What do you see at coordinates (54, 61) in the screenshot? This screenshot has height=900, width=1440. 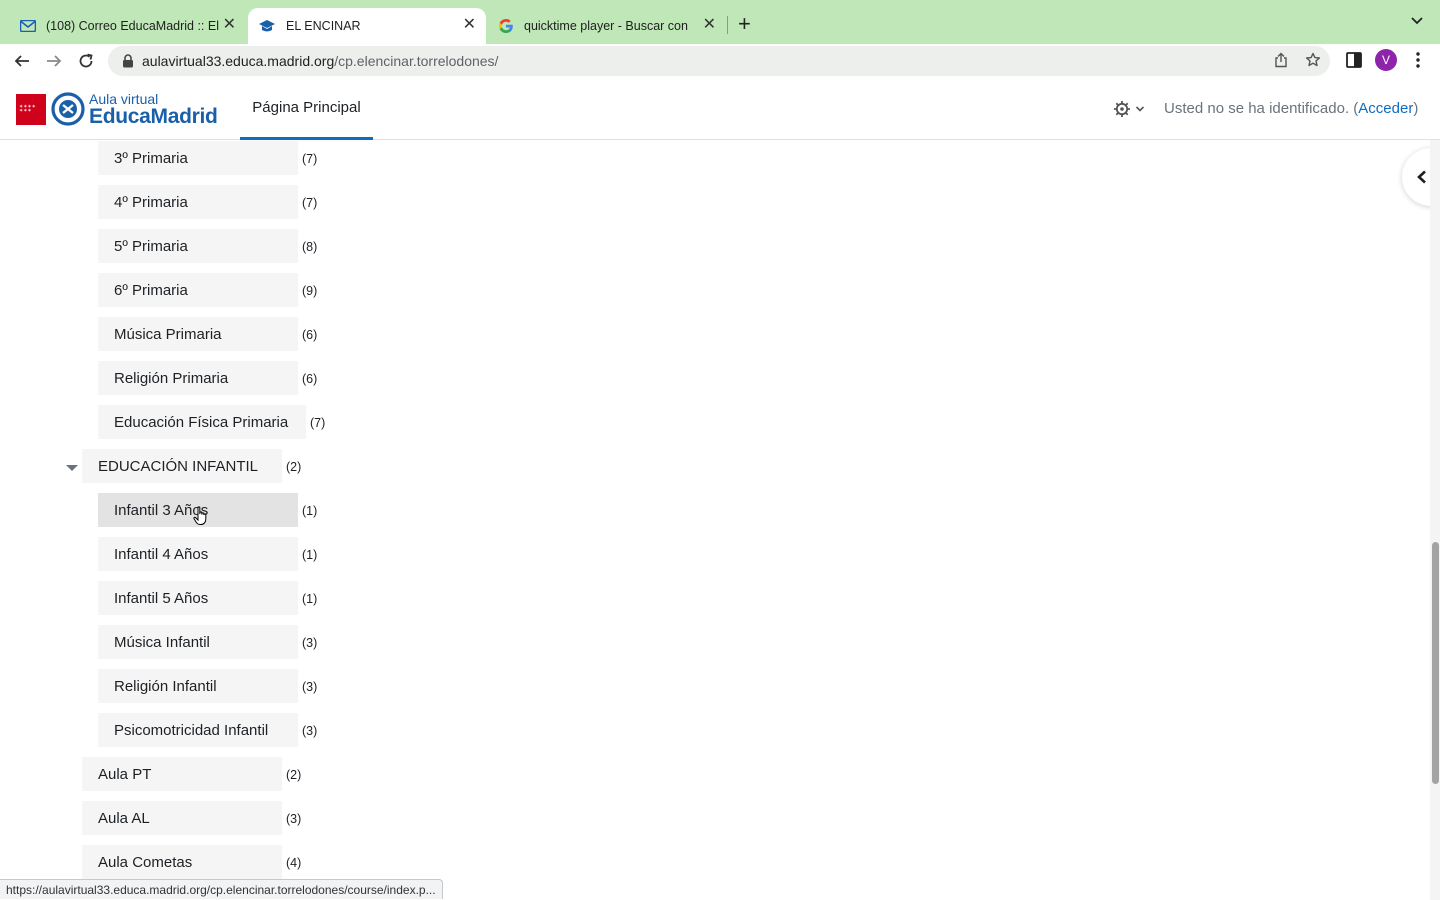 I see `forward-arrow-icon` at bounding box center [54, 61].